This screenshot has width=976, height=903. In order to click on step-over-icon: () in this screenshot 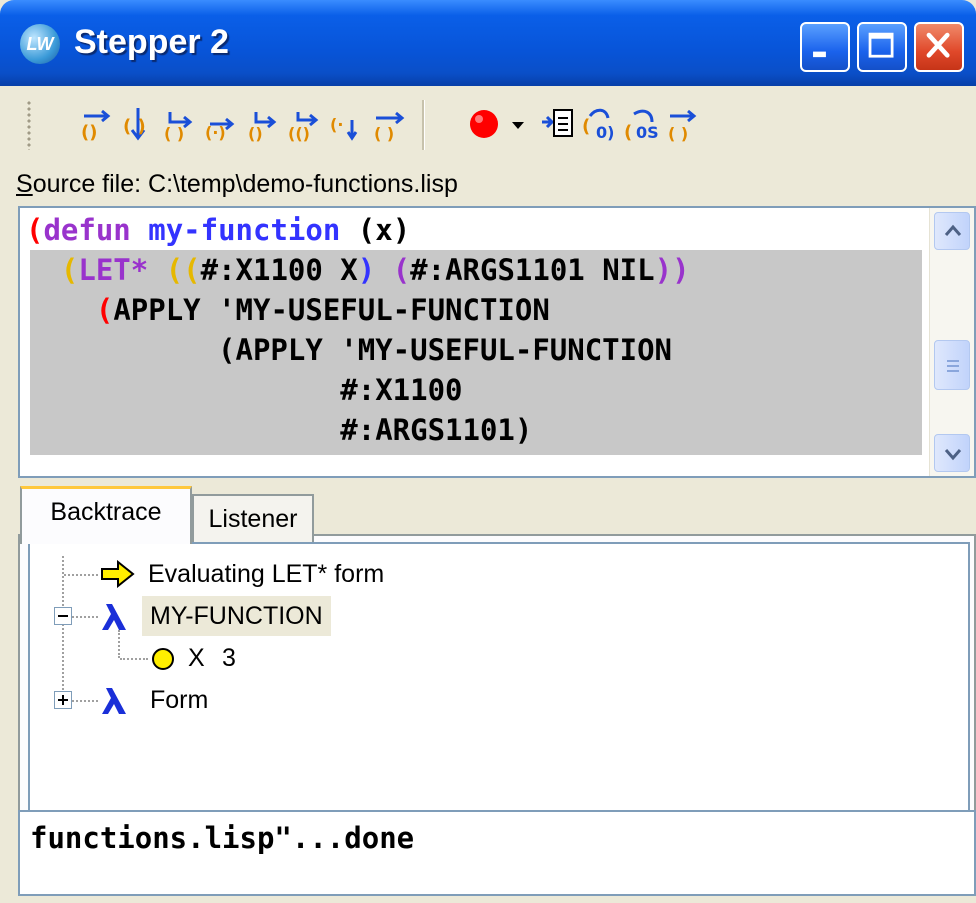, I will do `click(96, 124)`.